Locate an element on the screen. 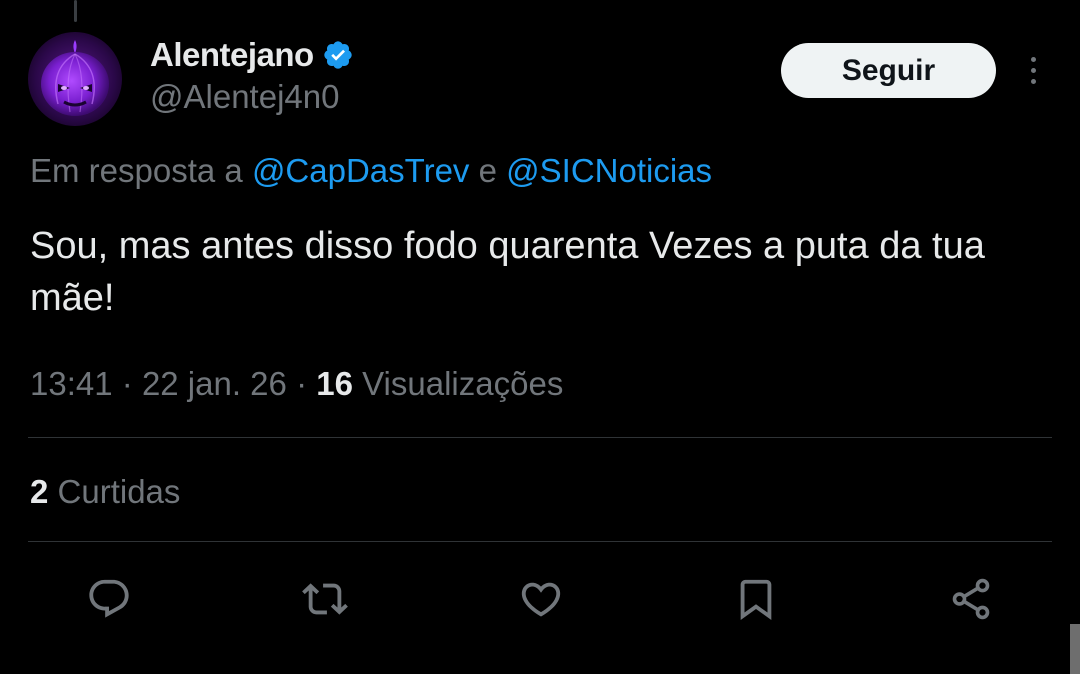 The height and width of the screenshot is (674, 1080). author-name-row: Alentejano is located at coordinates (252, 55).